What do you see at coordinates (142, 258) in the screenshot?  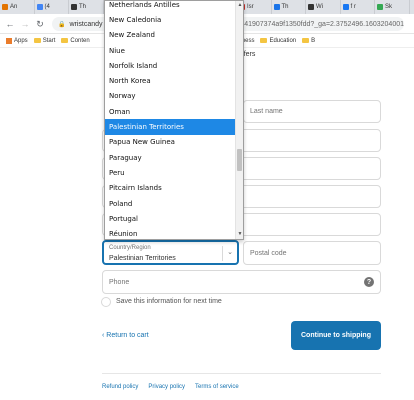 I see `country-value: Palestinian Territories` at bounding box center [142, 258].